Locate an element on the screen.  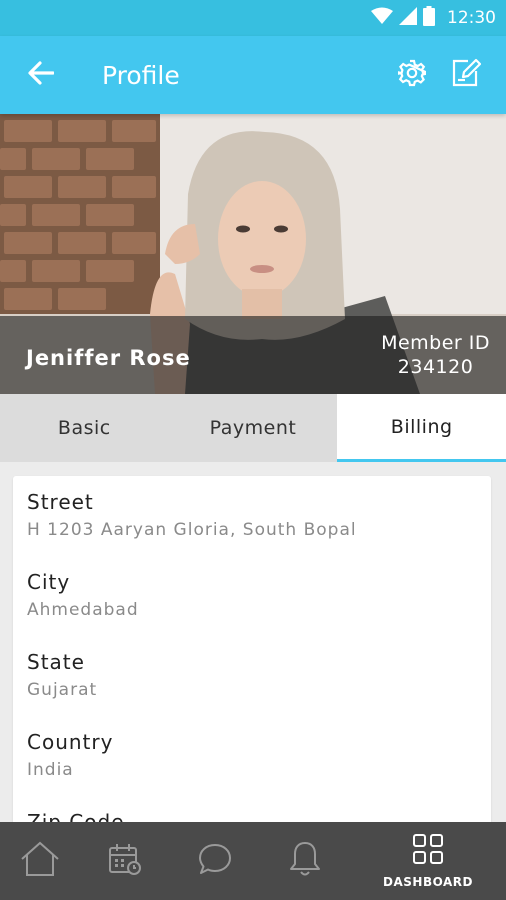
edit-icon is located at coordinates (466, 75).